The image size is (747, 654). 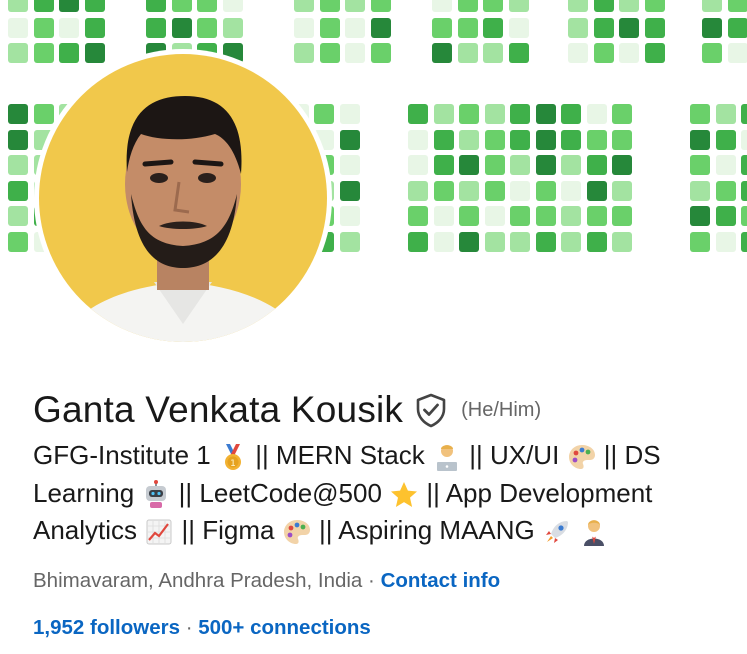 What do you see at coordinates (431, 410) in the screenshot?
I see `shield-check-icon` at bounding box center [431, 410].